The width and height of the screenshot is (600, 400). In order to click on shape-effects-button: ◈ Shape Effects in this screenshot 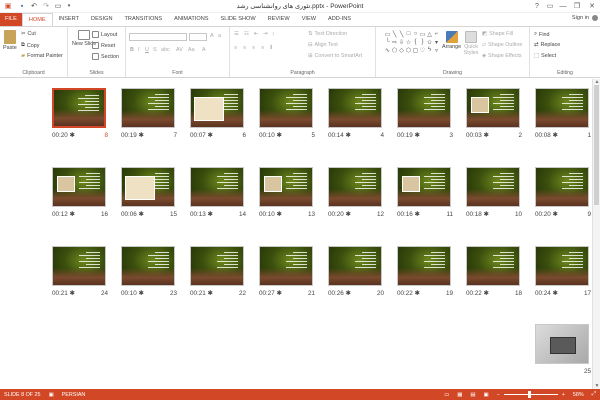, I will do `click(502, 56)`.